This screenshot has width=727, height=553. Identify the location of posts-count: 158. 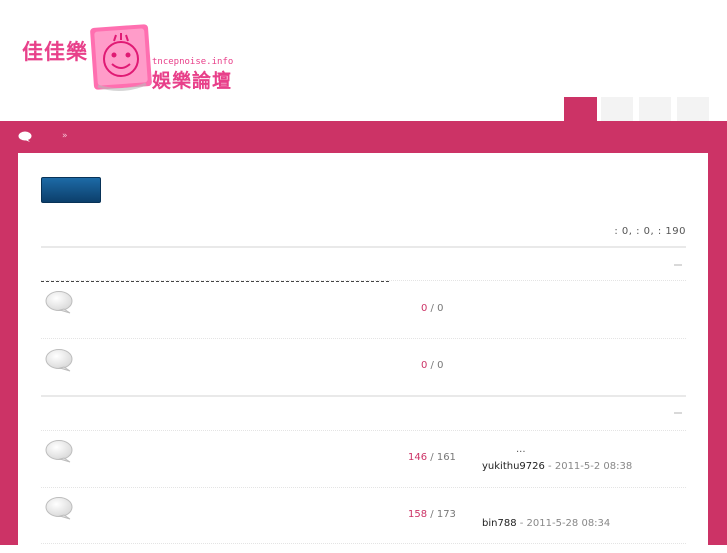
(418, 514).